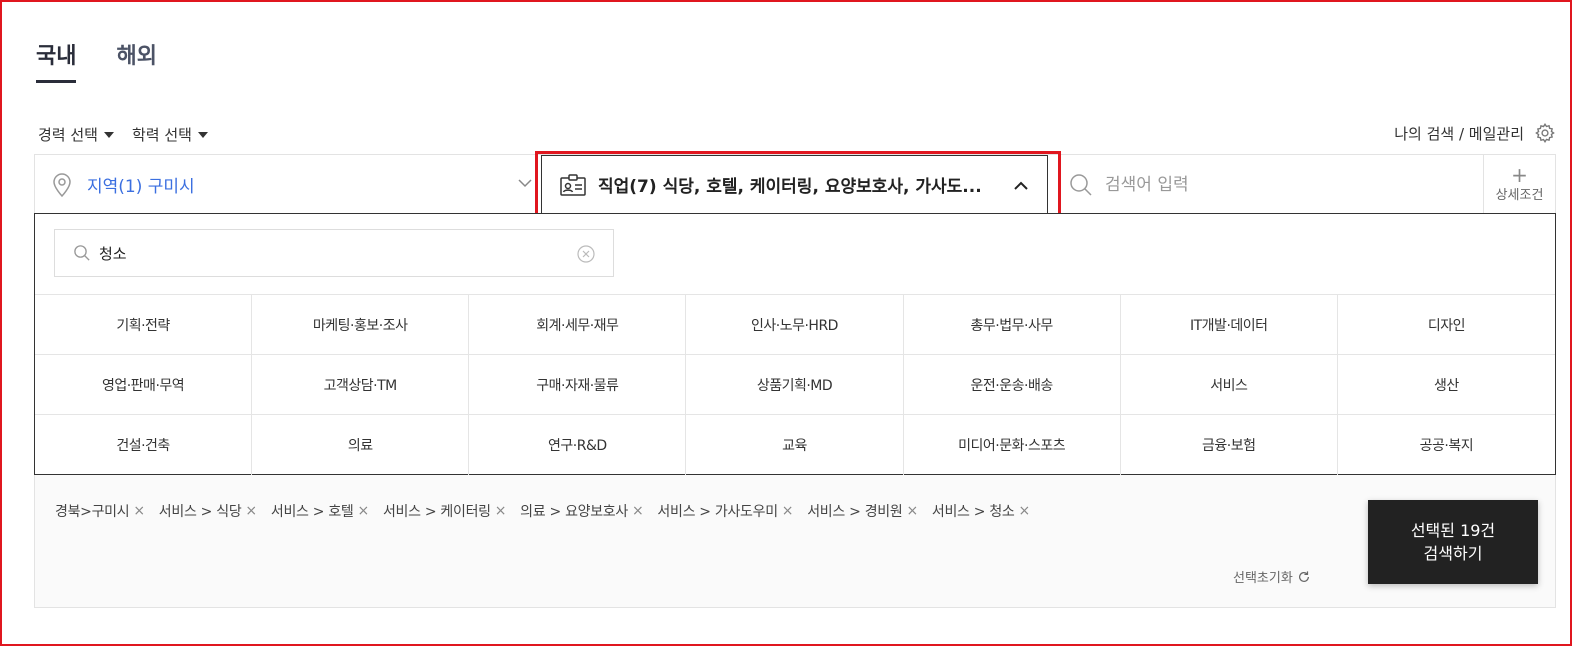 This screenshot has height=646, width=1572. Describe the element at coordinates (136, 60) in the screenshot. I see `tab-overseas: 해외` at that location.